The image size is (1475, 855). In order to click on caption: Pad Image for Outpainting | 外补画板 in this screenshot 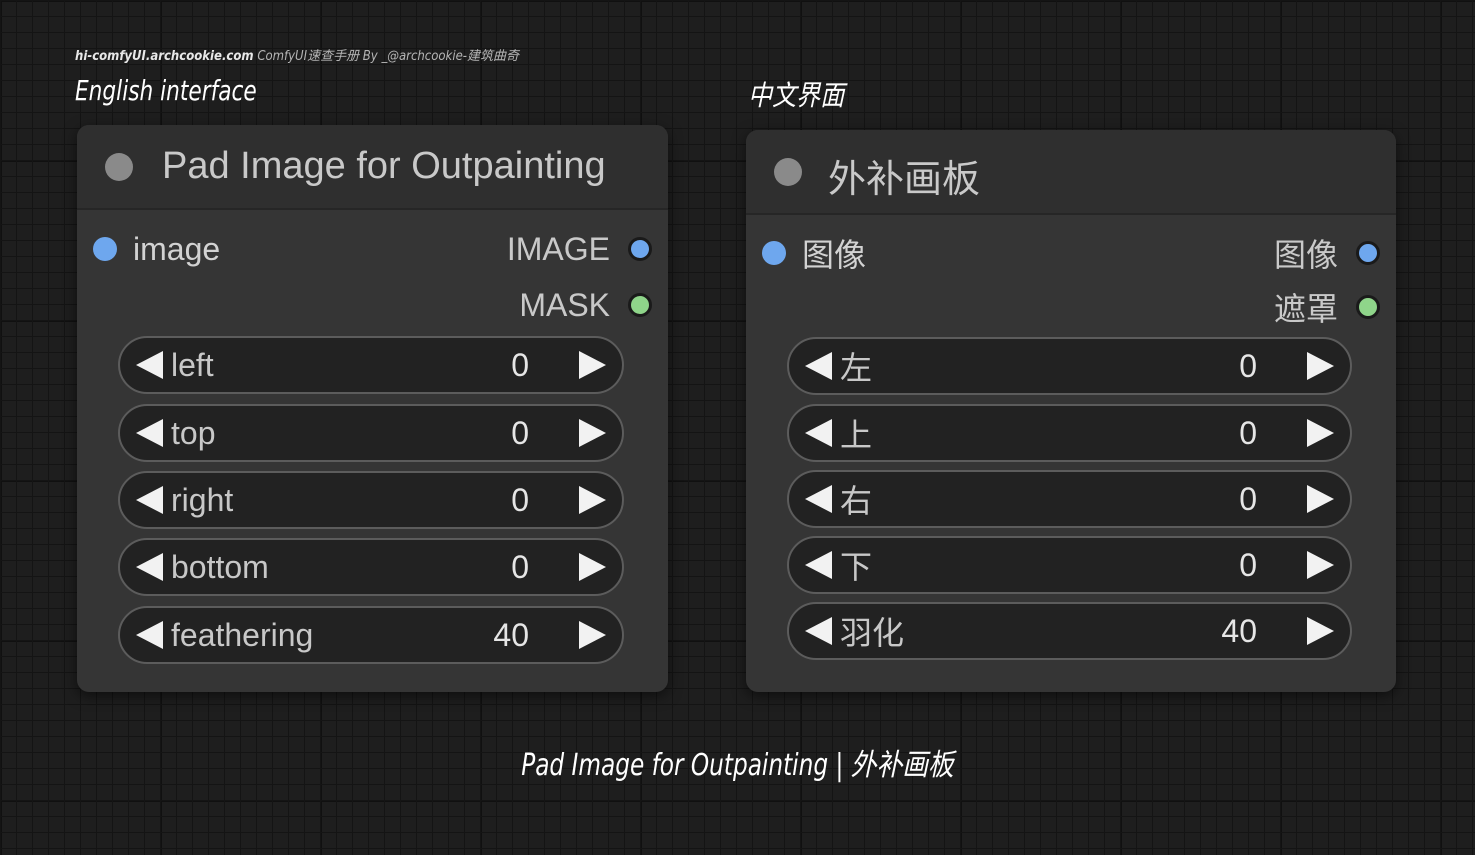, I will do `click(737, 762)`.